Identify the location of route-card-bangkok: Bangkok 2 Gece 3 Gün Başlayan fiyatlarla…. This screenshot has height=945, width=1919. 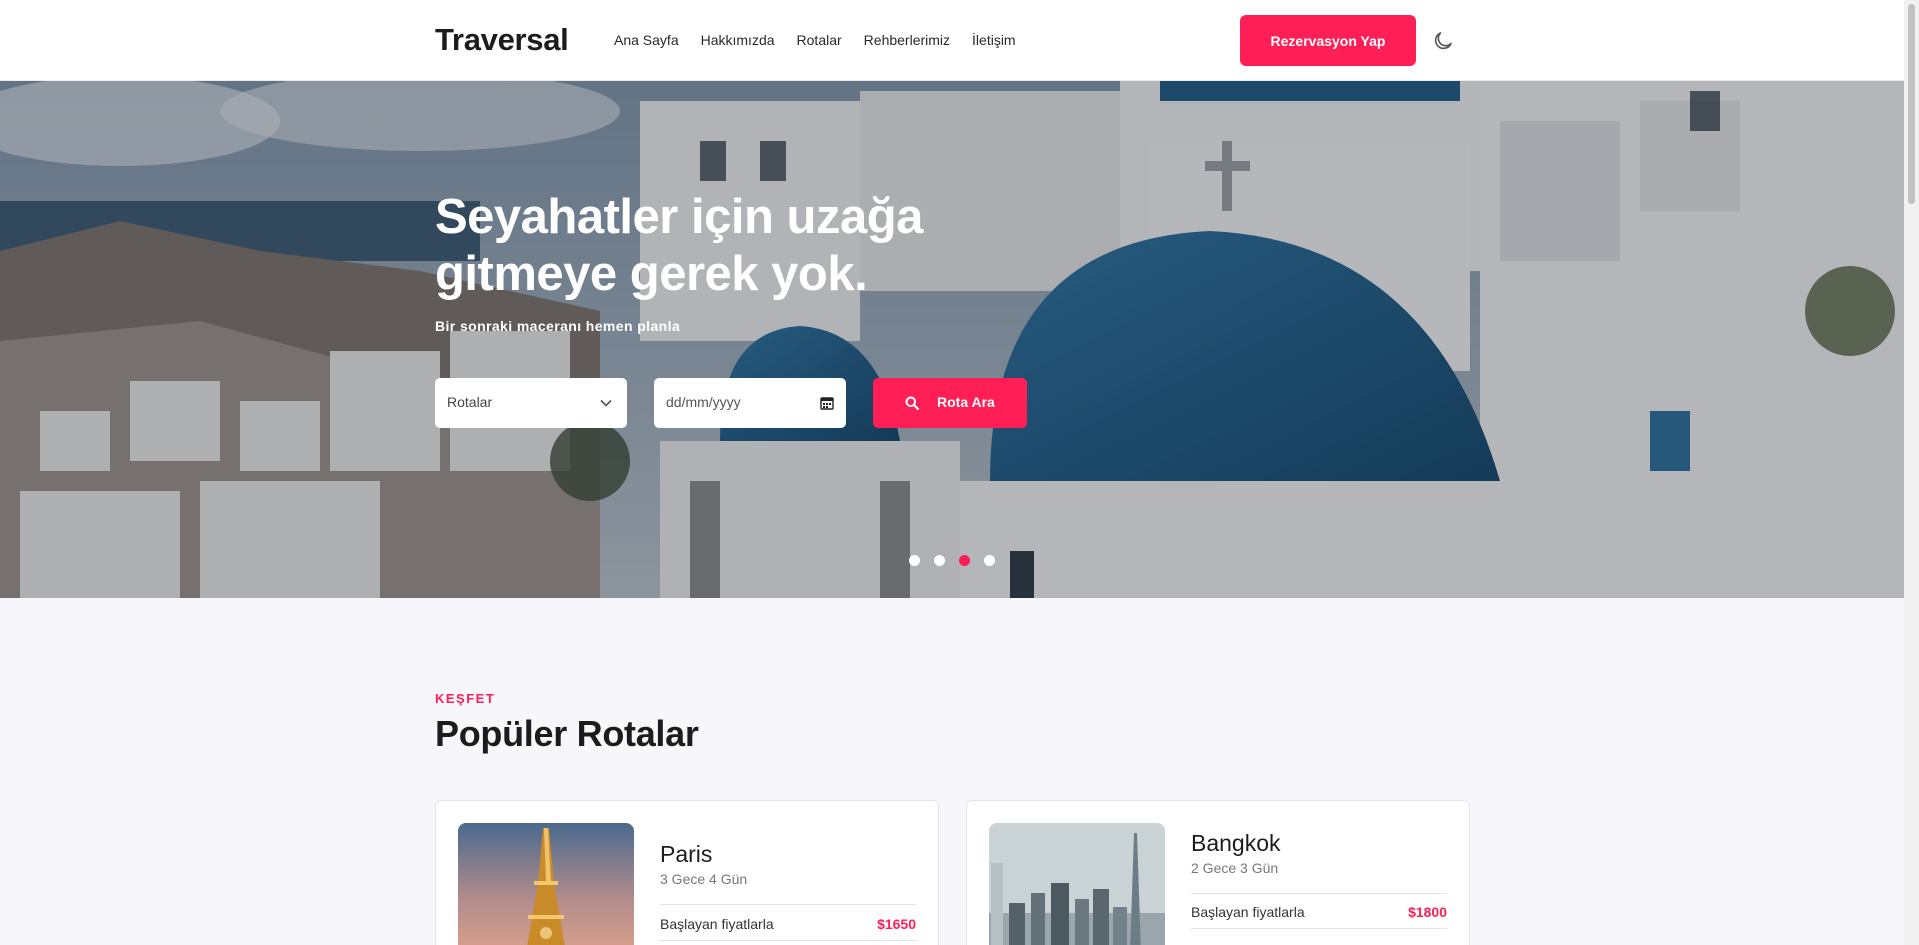
(1218, 872).